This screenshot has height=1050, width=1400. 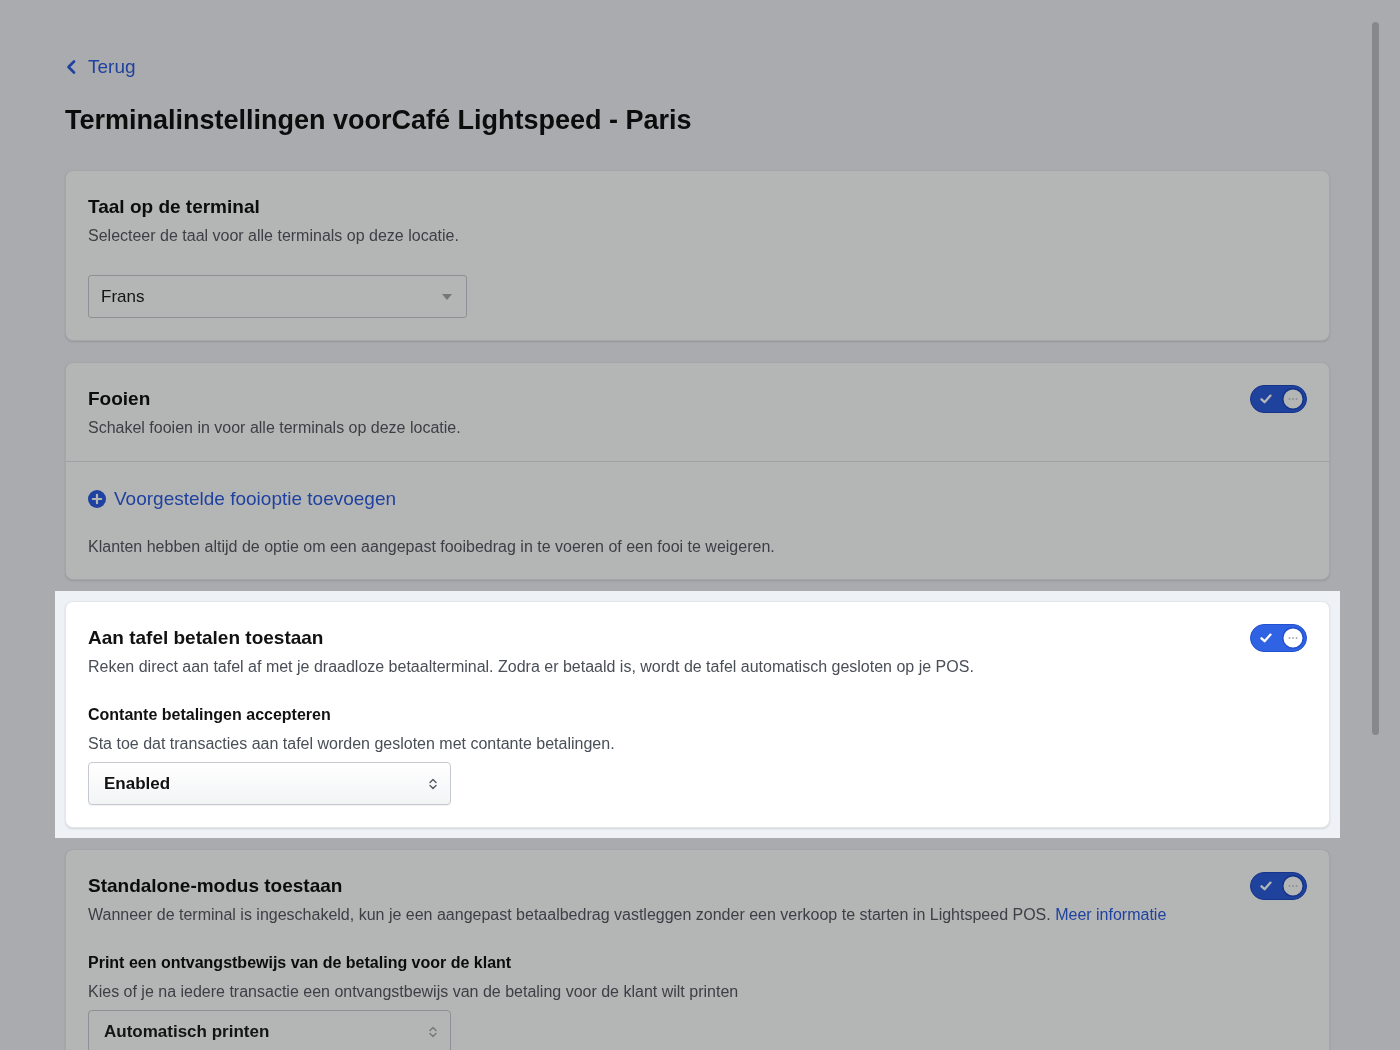 I want to click on more-info-link: Meer informatie, so click(x=1111, y=914).